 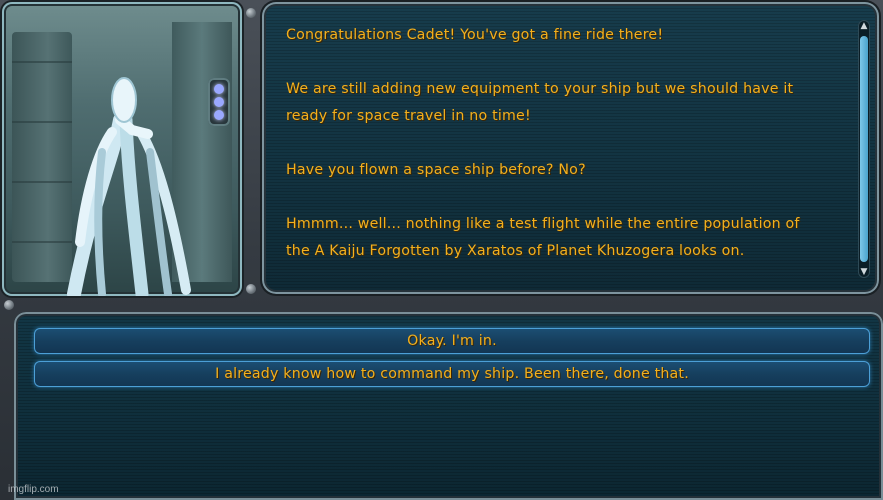 I want to click on scroll-thumb, so click(x=864, y=149).